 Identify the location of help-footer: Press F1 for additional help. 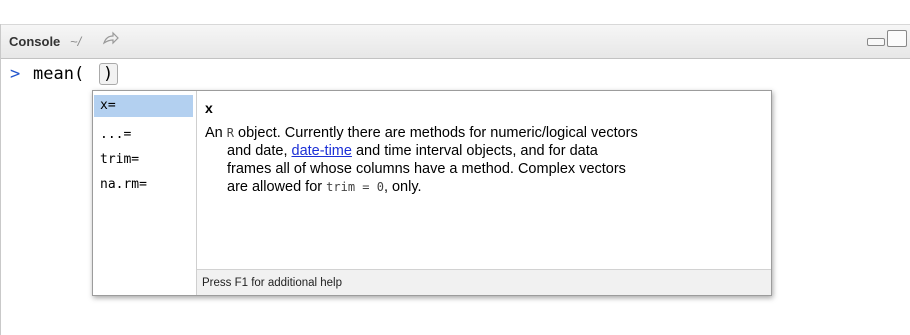
(484, 282).